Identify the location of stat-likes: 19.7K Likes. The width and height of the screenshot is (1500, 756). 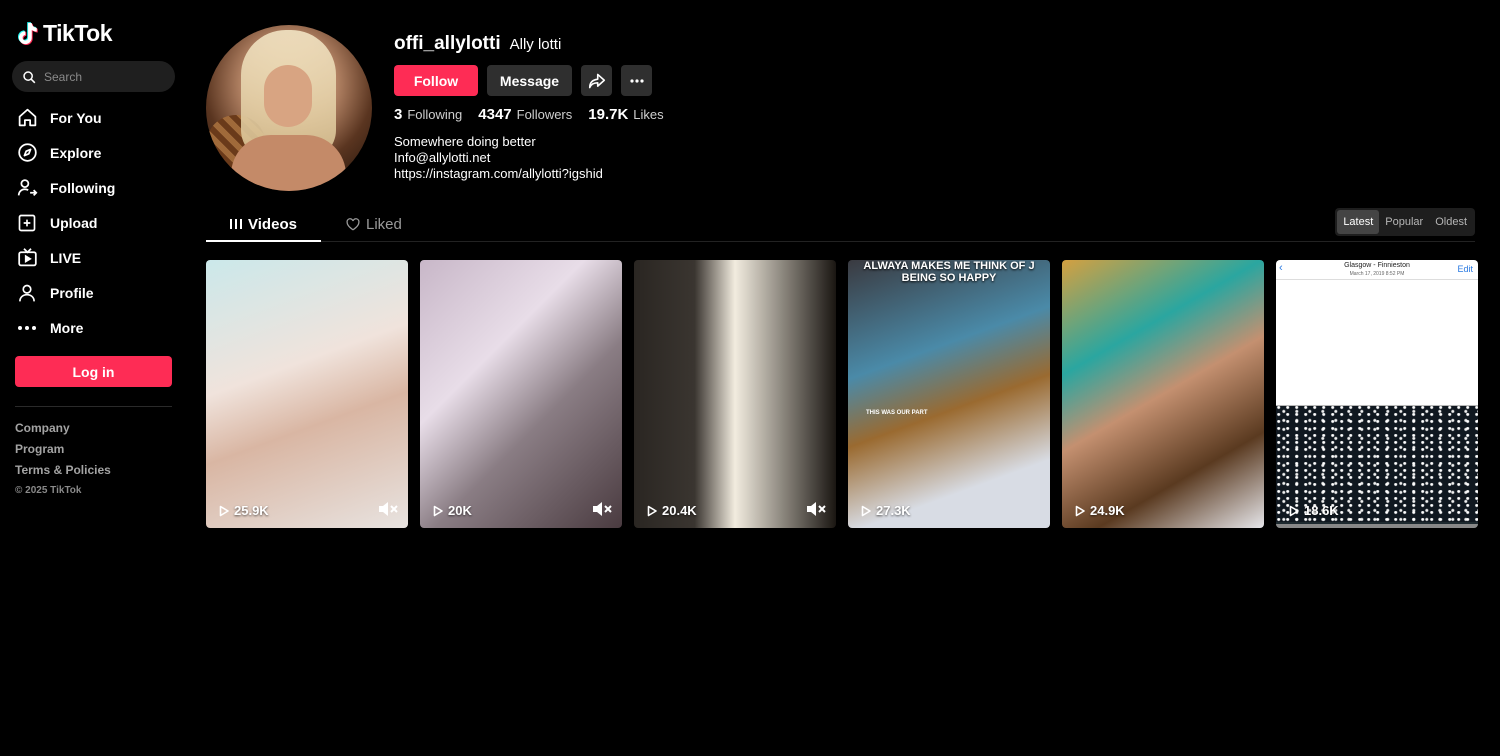
(625, 114).